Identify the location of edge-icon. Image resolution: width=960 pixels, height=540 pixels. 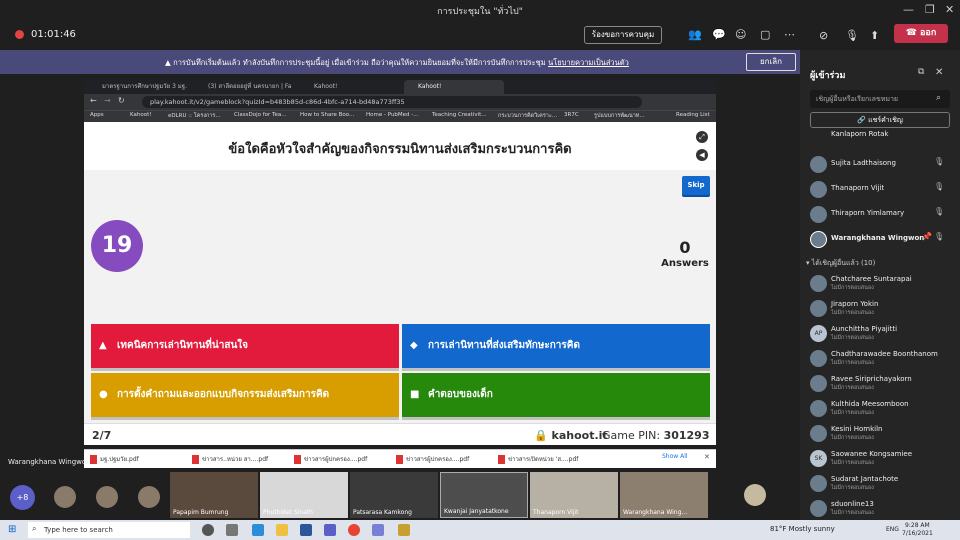
(258, 530).